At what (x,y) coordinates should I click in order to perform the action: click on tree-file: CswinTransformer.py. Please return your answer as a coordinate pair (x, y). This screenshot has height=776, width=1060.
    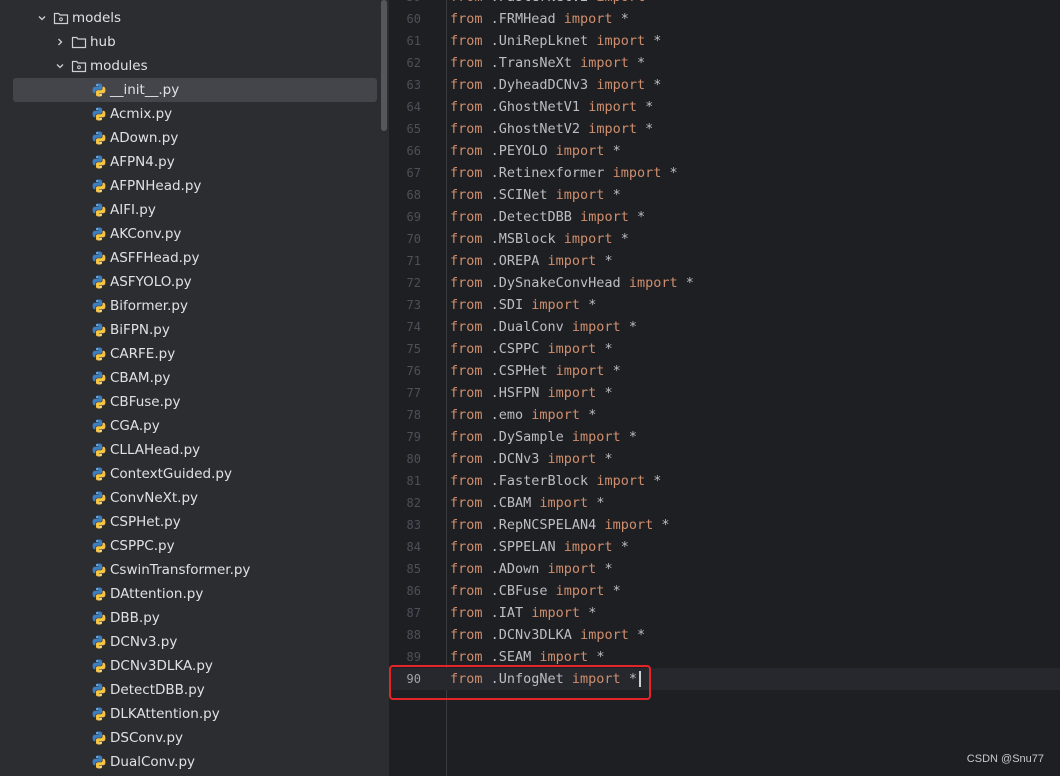
    Looking at the image, I should click on (188, 570).